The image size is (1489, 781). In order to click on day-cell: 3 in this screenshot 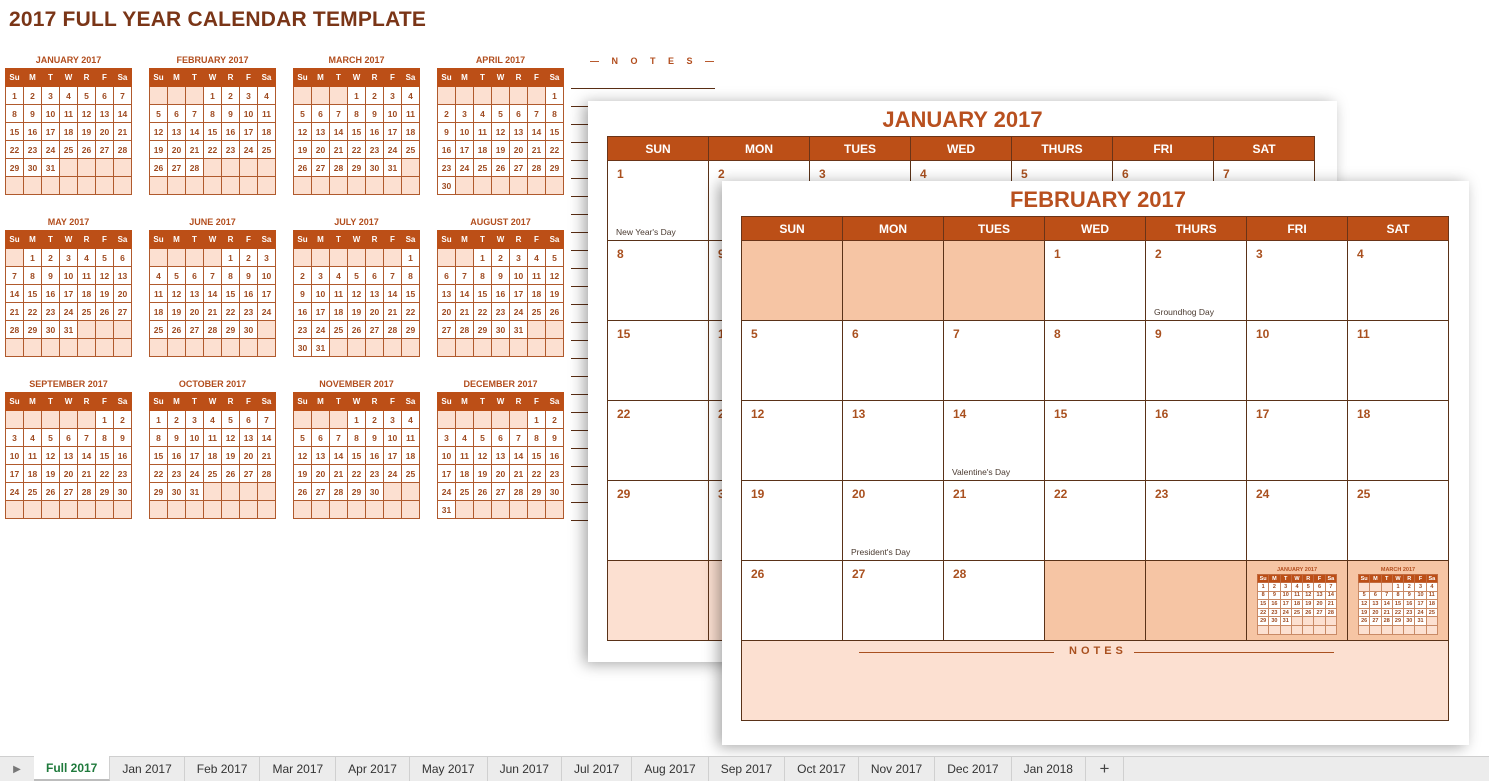, I will do `click(392, 419)`.